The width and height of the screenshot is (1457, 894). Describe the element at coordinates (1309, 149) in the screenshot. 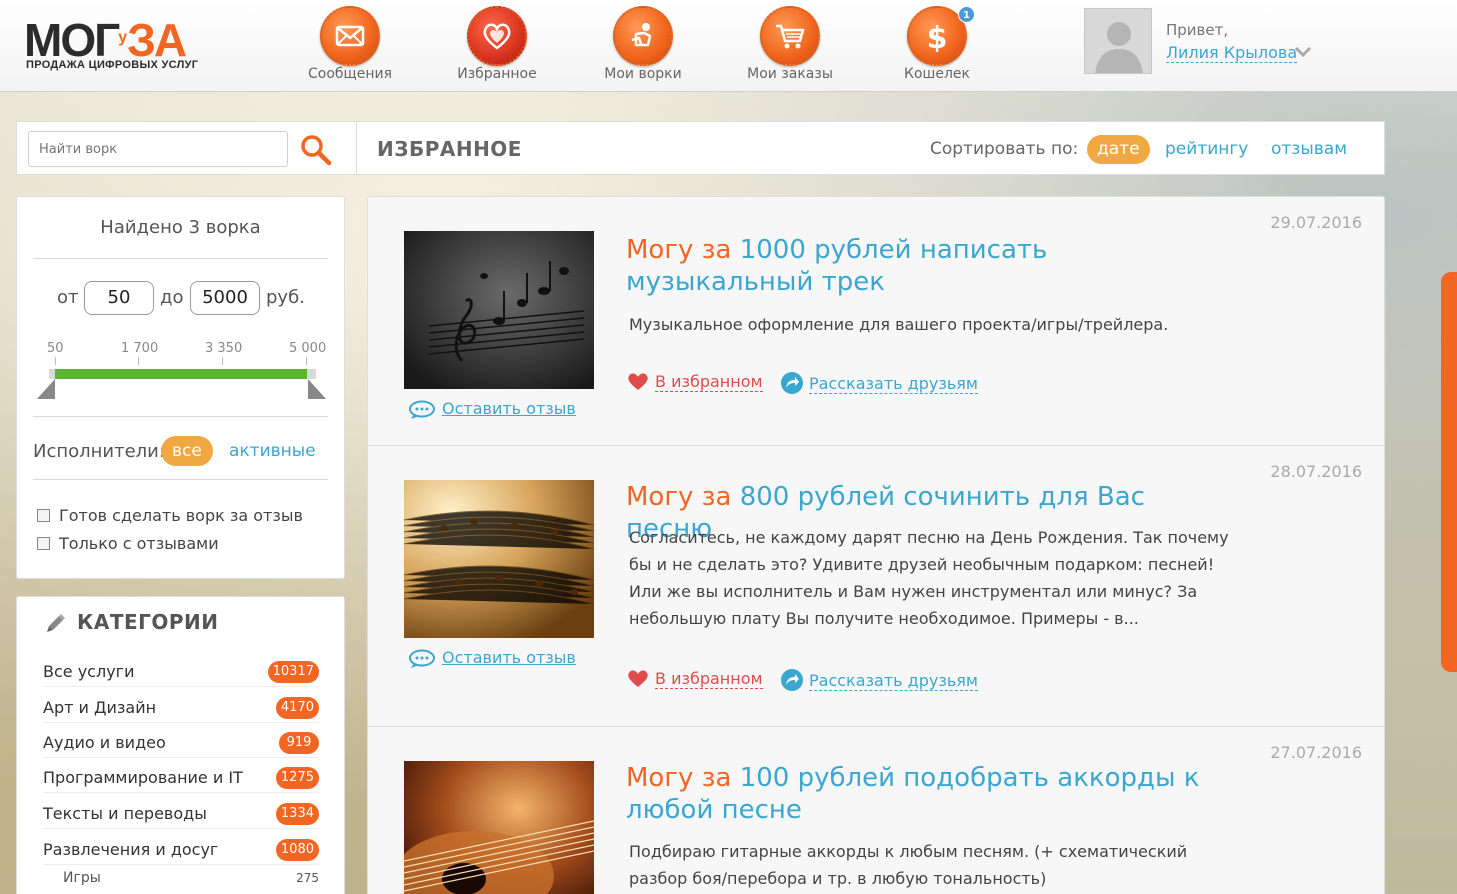

I see `sort-by-reviews: отзывам` at that location.